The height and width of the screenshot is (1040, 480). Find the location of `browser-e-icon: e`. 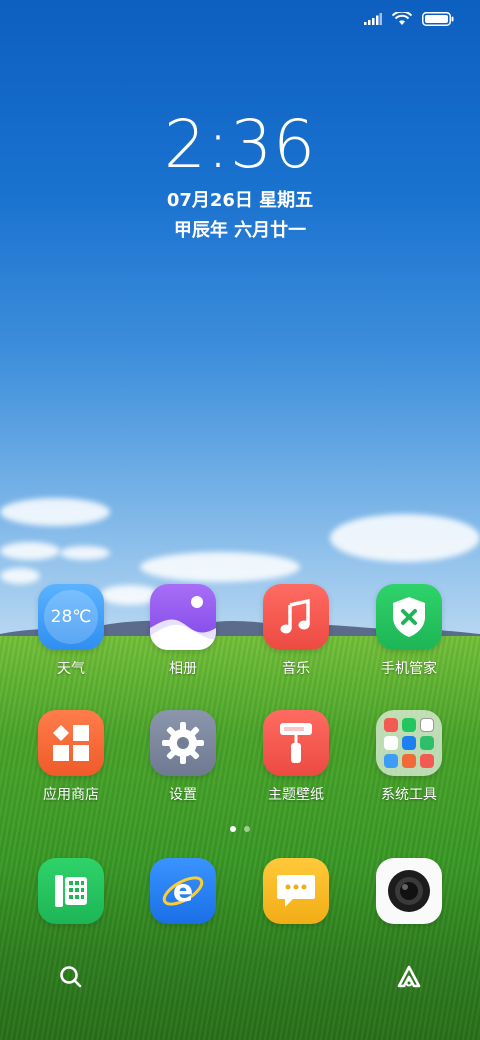

browser-e-icon: e is located at coordinates (183, 891).